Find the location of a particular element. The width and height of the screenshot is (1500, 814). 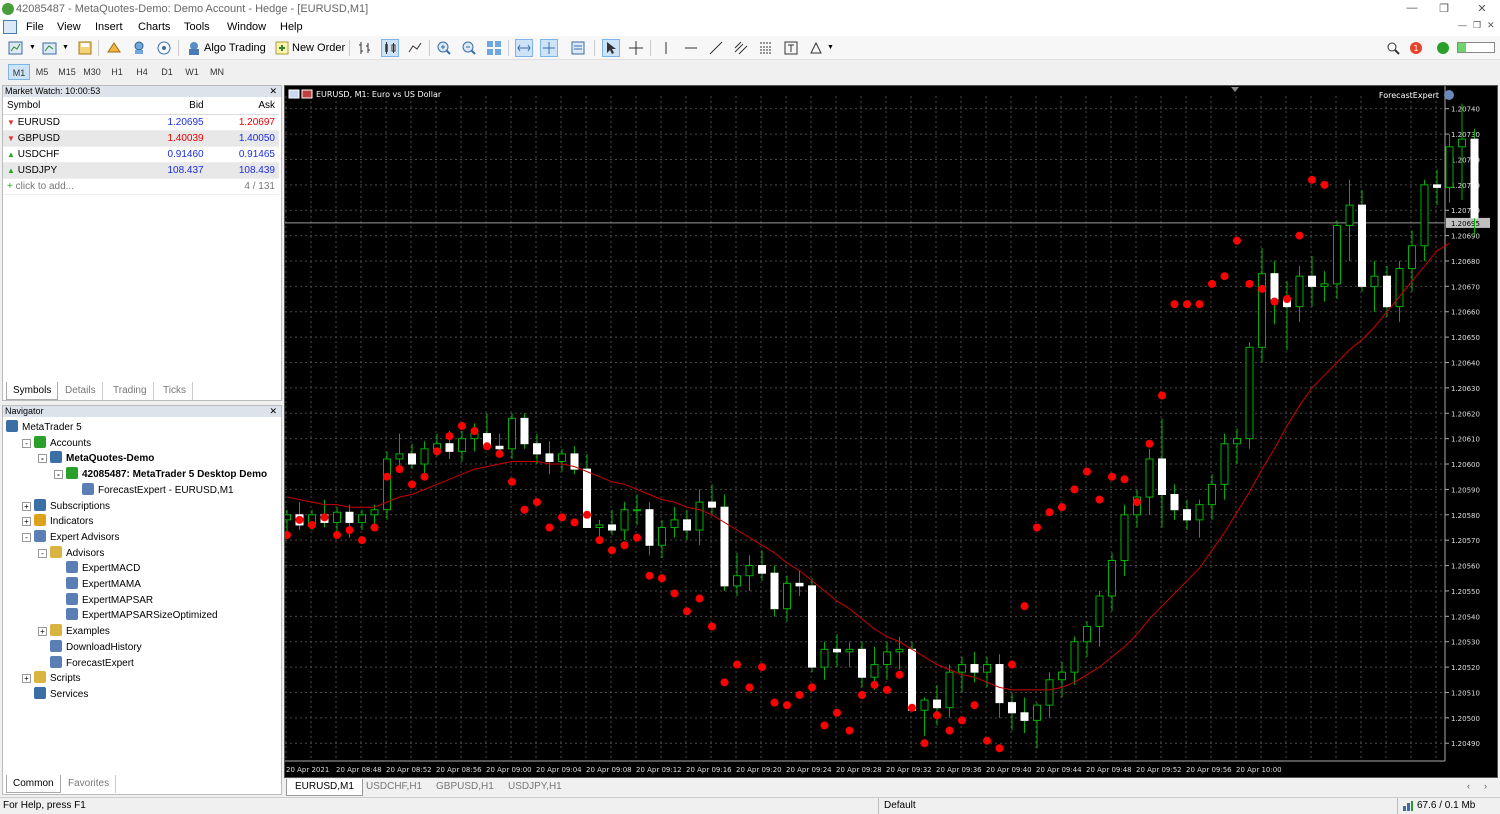

menu-view: View is located at coordinates (69, 27).